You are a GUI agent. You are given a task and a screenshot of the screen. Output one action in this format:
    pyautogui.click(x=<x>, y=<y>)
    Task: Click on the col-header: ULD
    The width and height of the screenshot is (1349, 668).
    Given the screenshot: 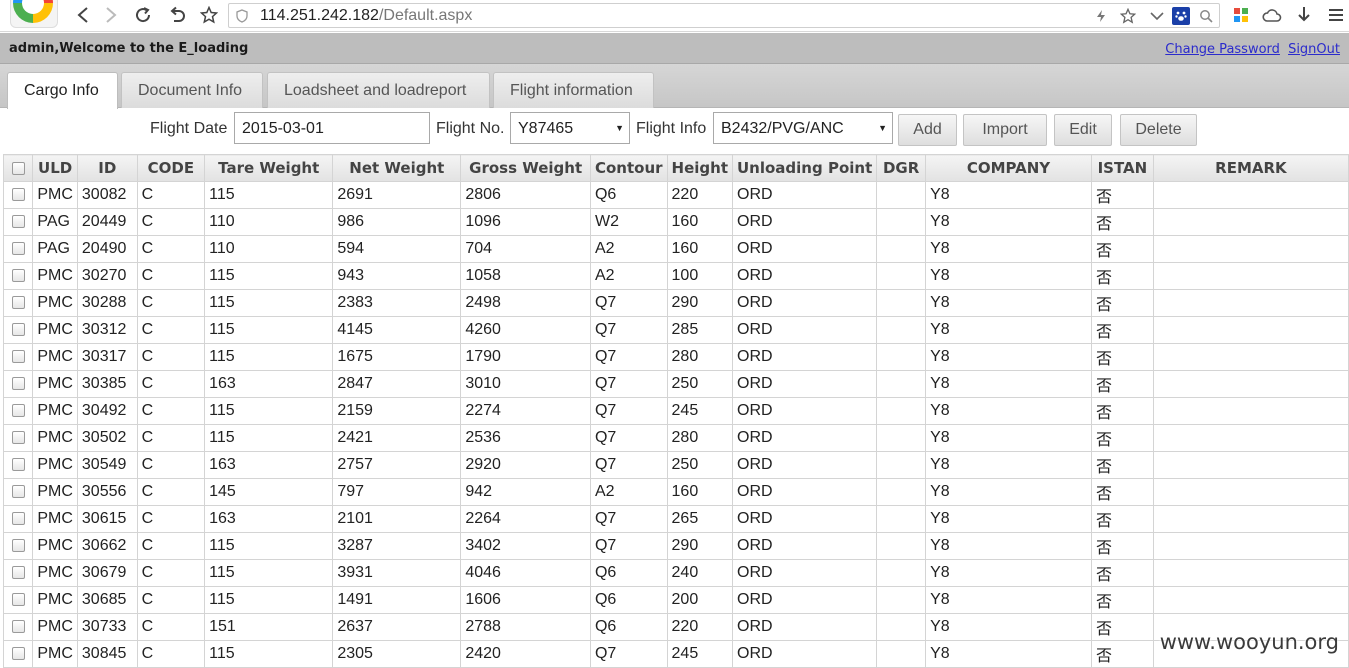 What is the action you would take?
    pyautogui.click(x=55, y=168)
    